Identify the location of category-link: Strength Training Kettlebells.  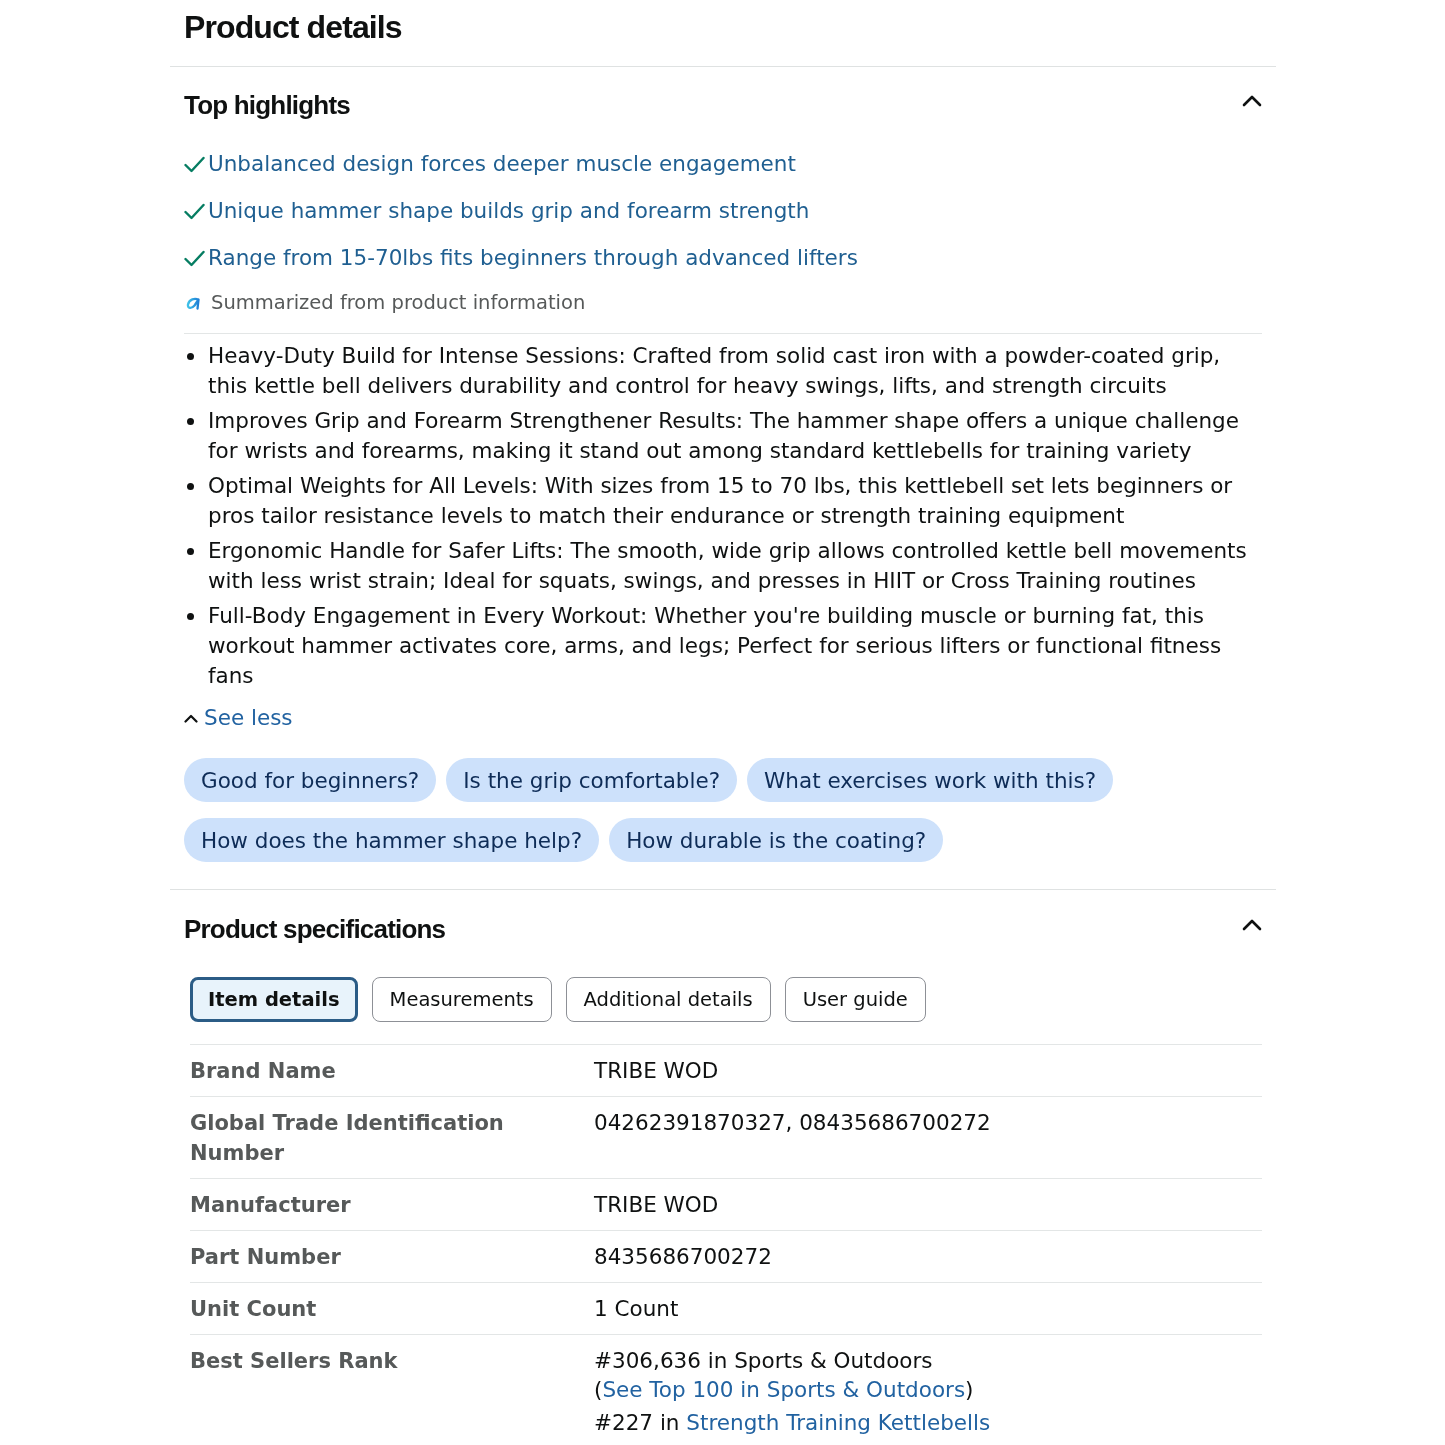
(838, 1422).